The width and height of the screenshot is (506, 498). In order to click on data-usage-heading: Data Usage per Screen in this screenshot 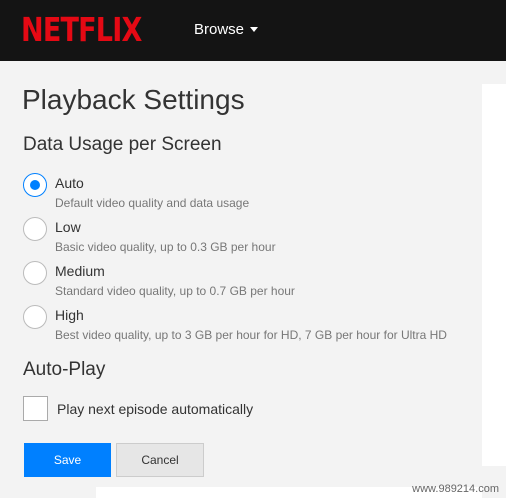, I will do `click(122, 144)`.